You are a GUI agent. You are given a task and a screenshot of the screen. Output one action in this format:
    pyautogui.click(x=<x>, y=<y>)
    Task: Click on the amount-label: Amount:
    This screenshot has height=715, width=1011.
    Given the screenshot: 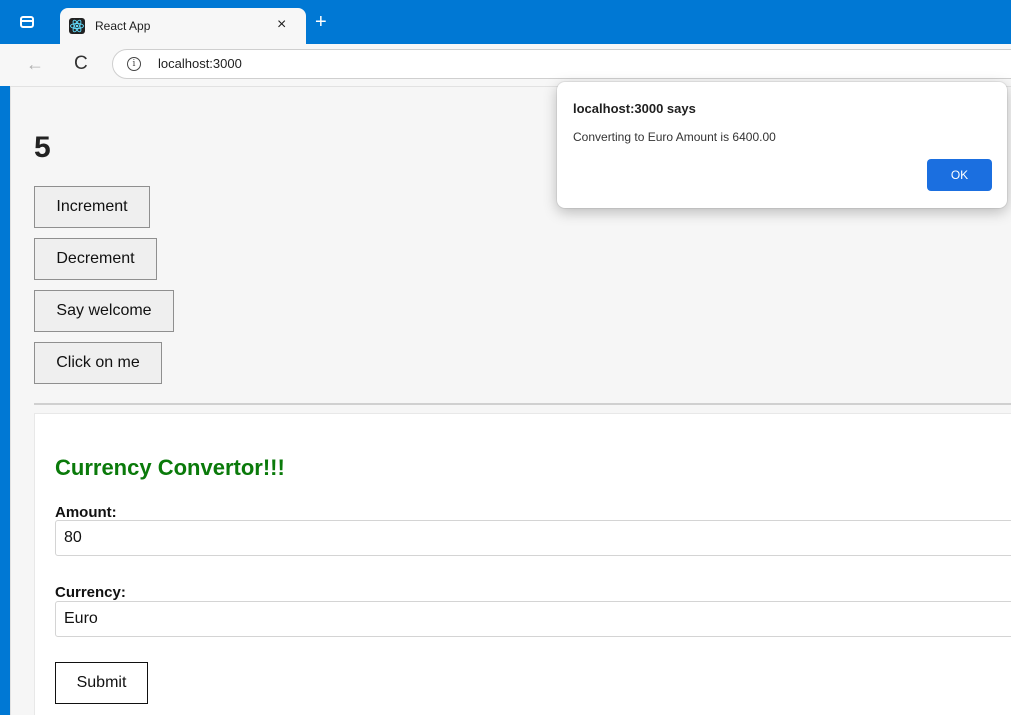 What is the action you would take?
    pyautogui.click(x=86, y=512)
    